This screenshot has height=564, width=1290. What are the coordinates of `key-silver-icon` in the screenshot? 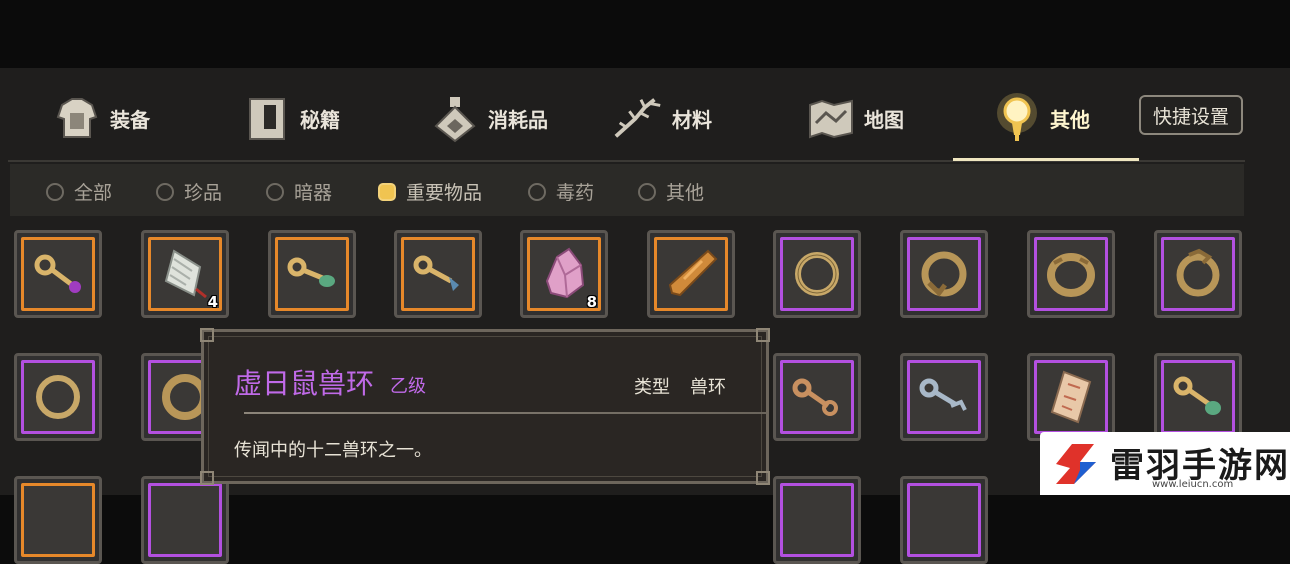 It's located at (943, 394).